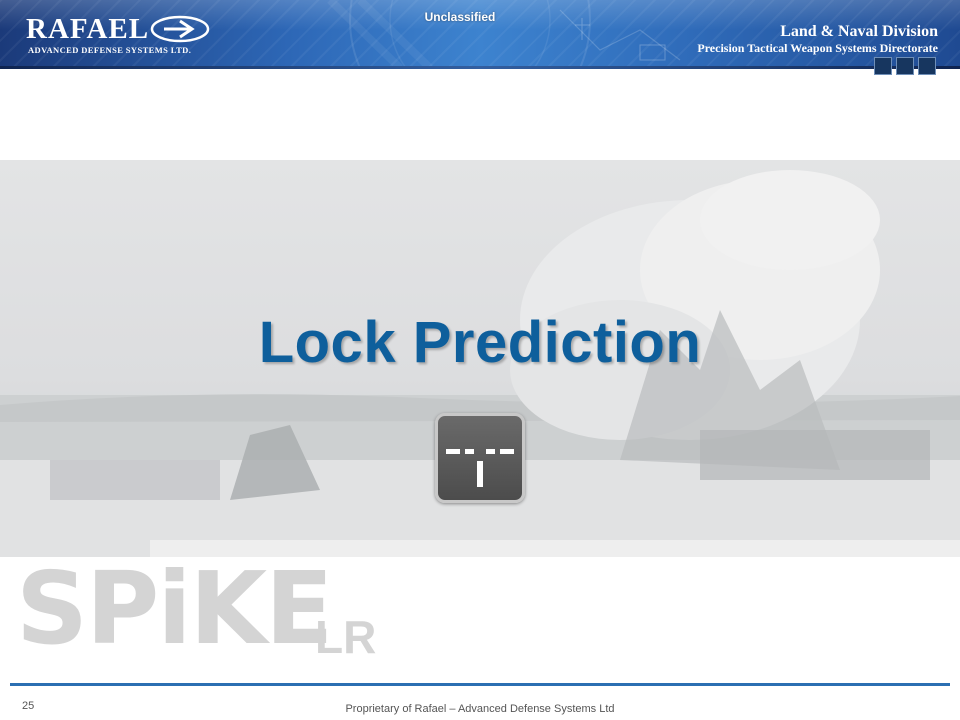  Describe the element at coordinates (480, 342) in the screenshot. I see `slide-title: Lock Prediction` at that location.